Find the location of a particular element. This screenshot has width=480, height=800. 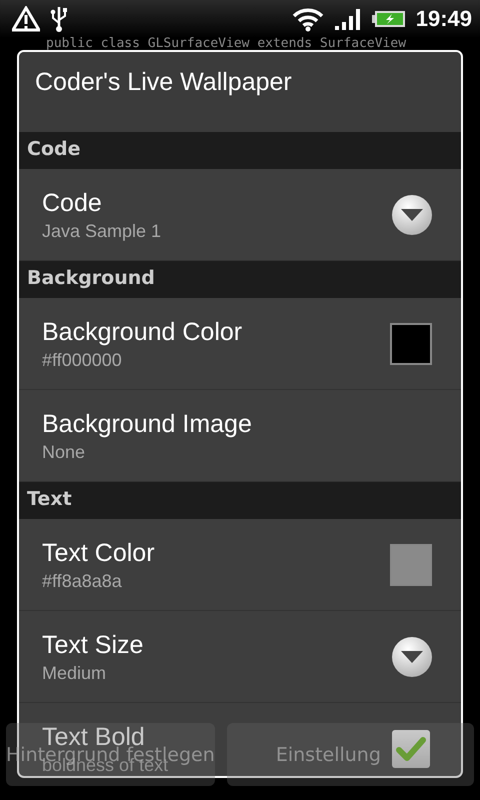

preference-summary: Java Sample 1 is located at coordinates (102, 231).